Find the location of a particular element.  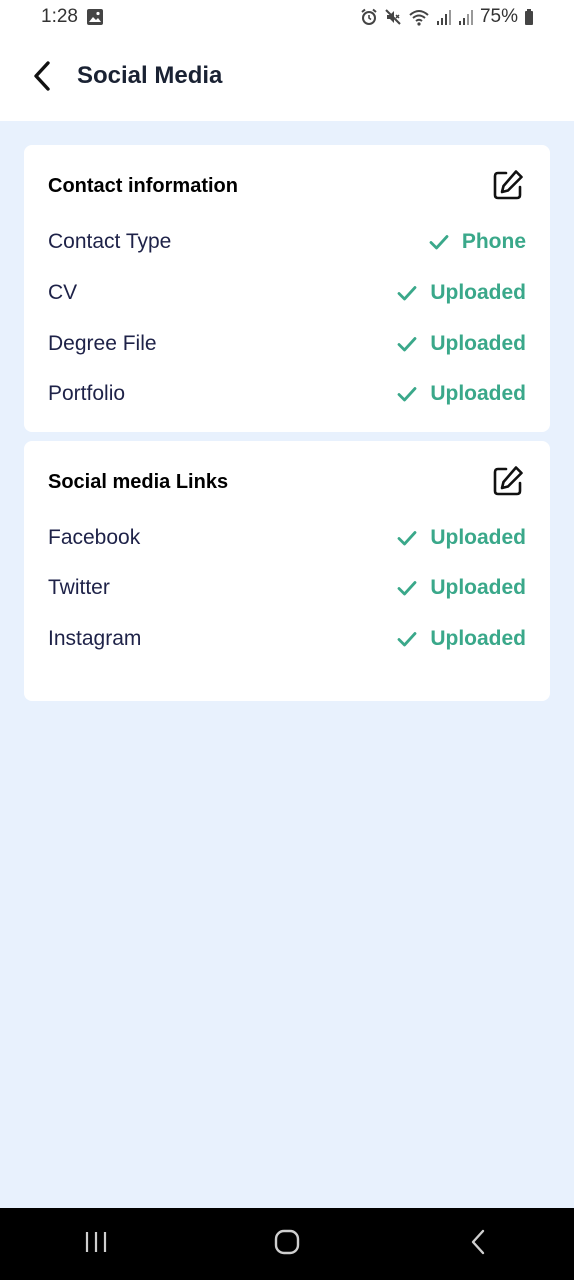

system-nav-bar is located at coordinates (287, 1244).